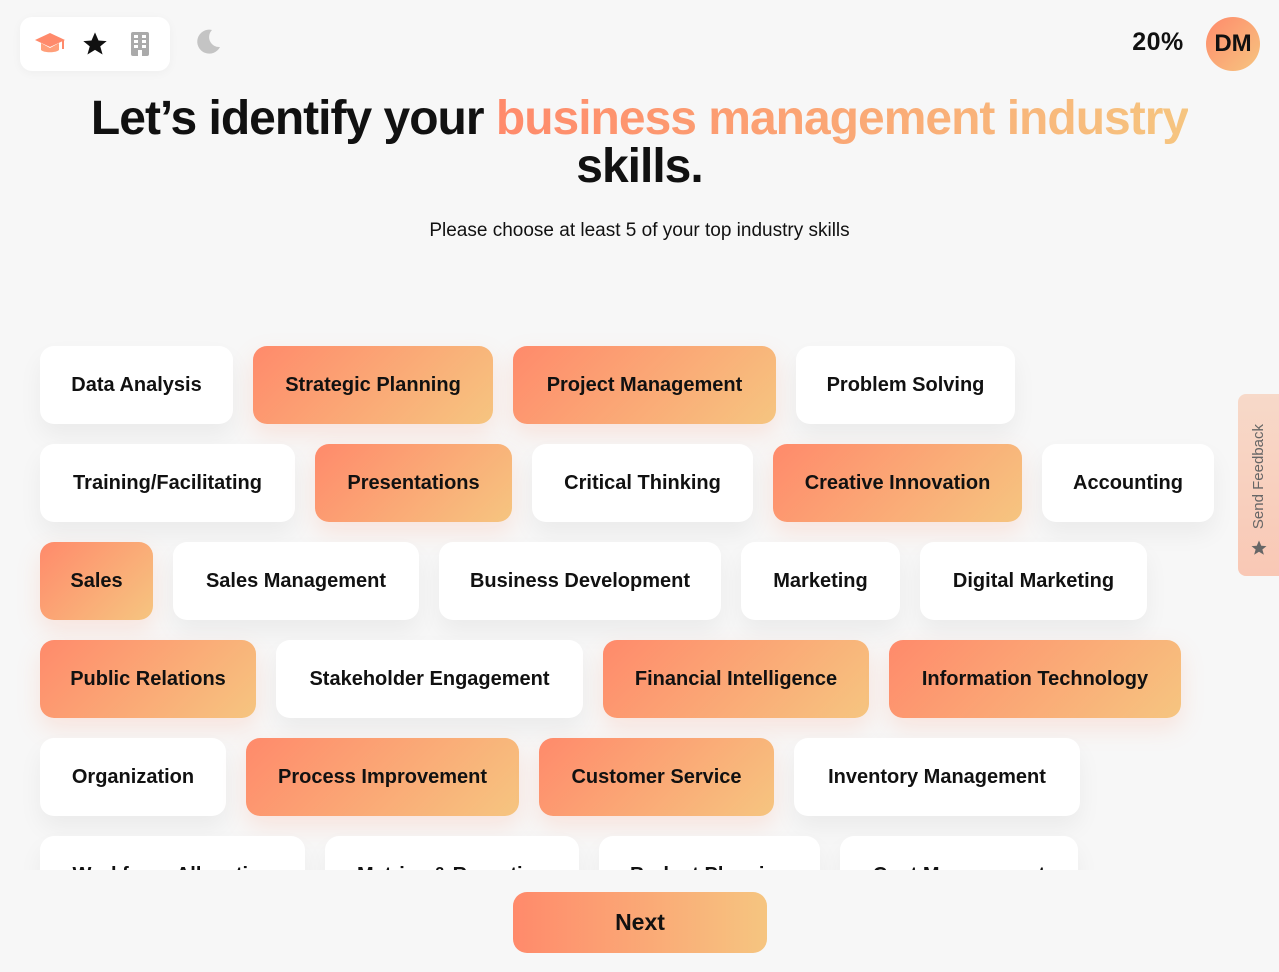 This screenshot has width=1279, height=972. What do you see at coordinates (172, 853) in the screenshot?
I see `skill-chip: Workforce Allocation` at bounding box center [172, 853].